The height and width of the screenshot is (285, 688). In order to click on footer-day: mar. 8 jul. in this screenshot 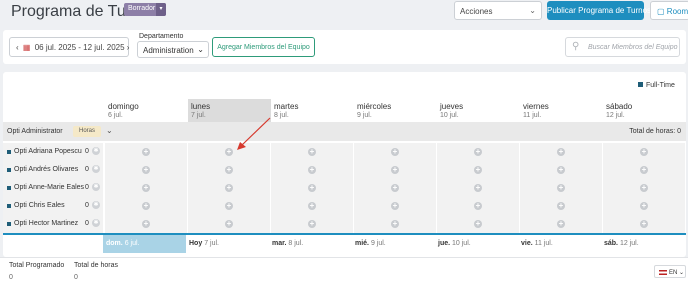, I will do `click(310, 244)`.